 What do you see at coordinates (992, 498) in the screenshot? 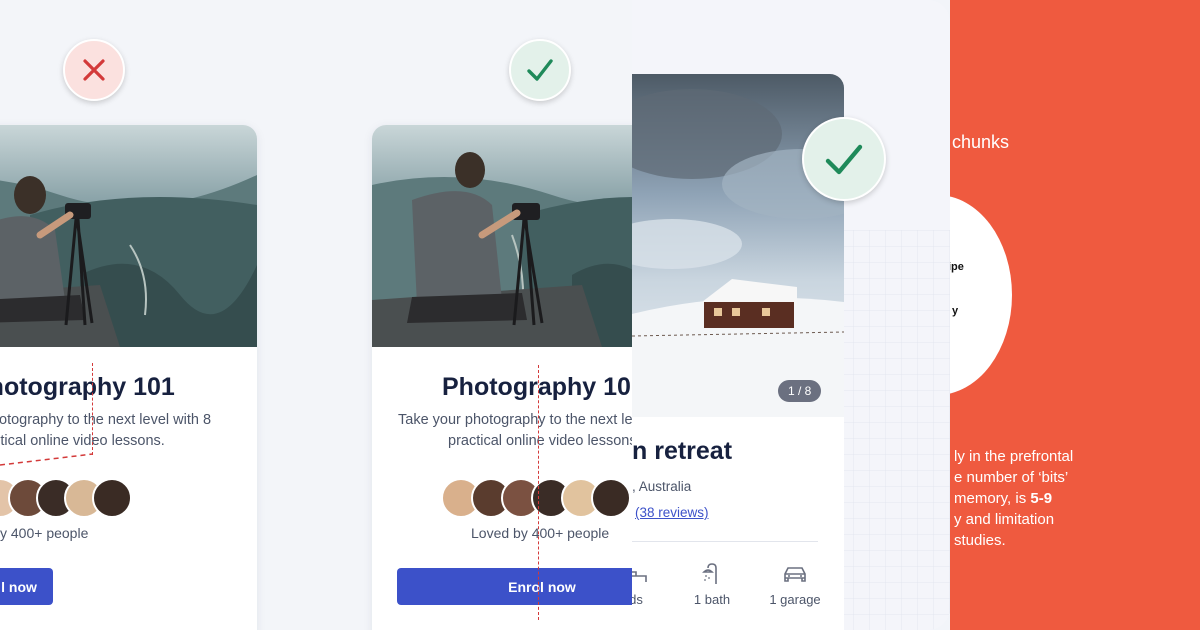
I see `memory-text: memory, is` at bounding box center [992, 498].